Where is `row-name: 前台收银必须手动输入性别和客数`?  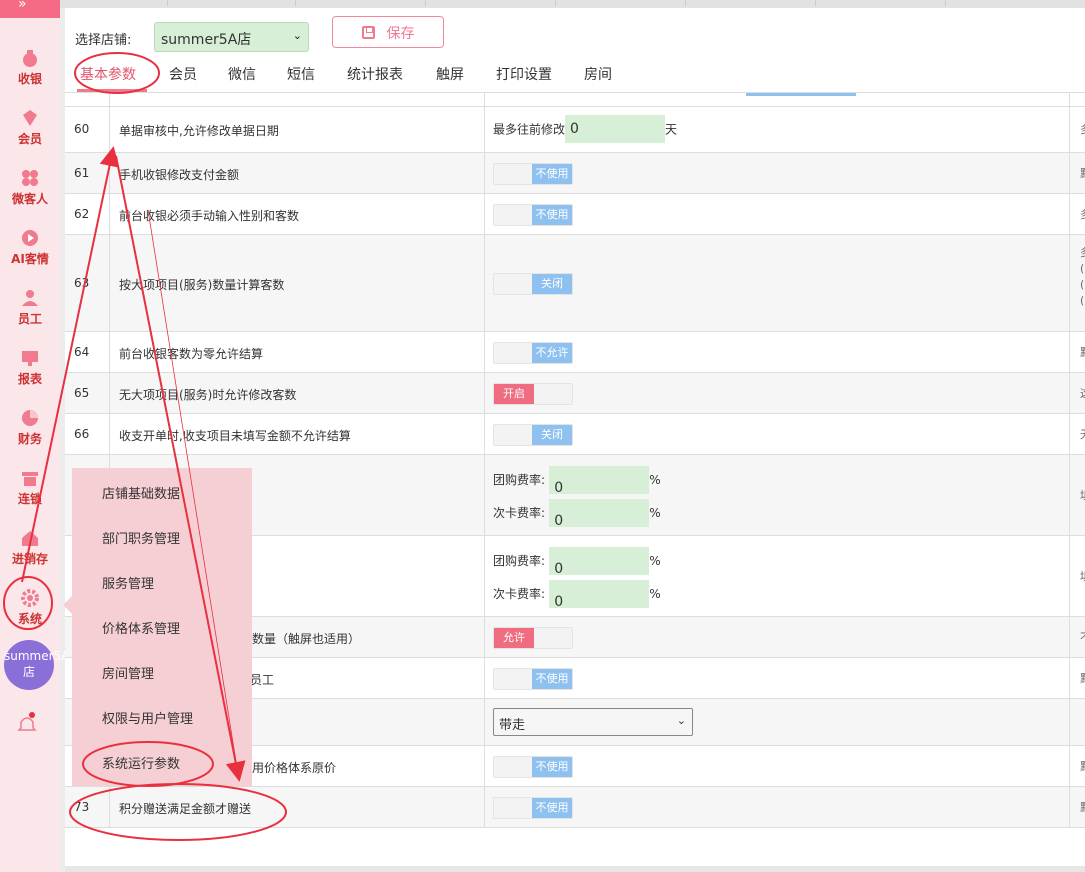
row-name: 前台收银必须手动输入性别和客数 is located at coordinates (209, 216).